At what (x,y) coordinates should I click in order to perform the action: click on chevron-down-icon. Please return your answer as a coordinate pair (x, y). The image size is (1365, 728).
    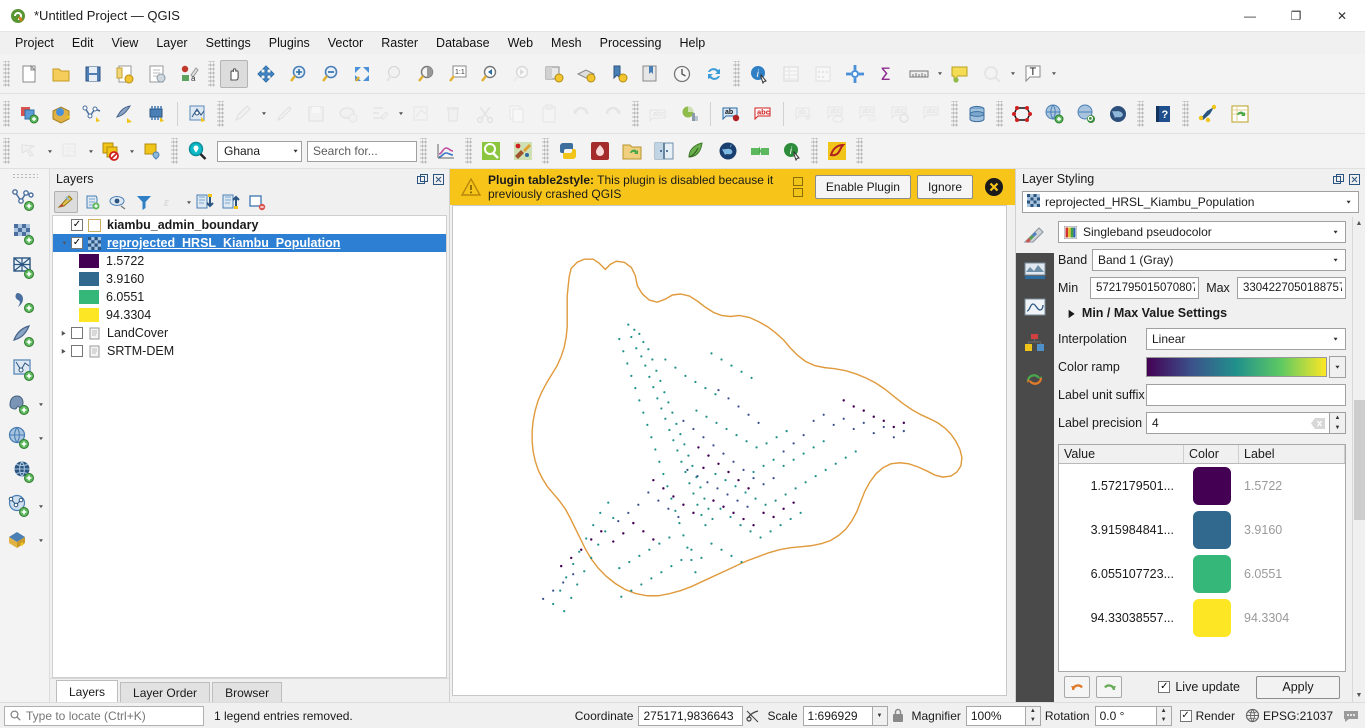
    Looking at the image, I should click on (64, 243).